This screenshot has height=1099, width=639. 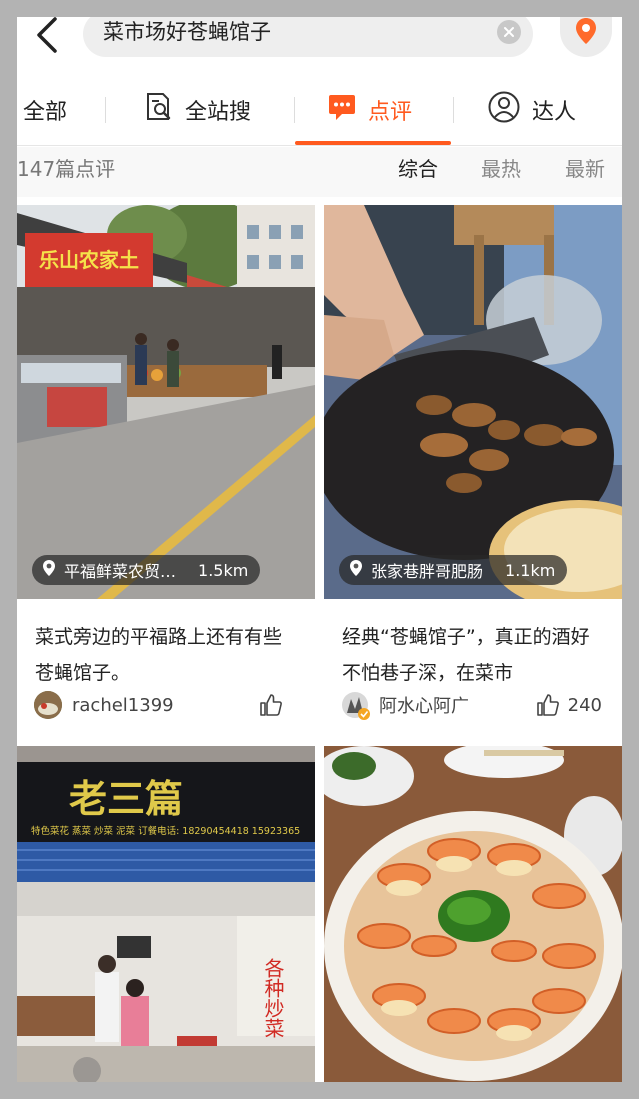 What do you see at coordinates (218, 112) in the screenshot?
I see `tab-site-search-label: 全站搜` at bounding box center [218, 112].